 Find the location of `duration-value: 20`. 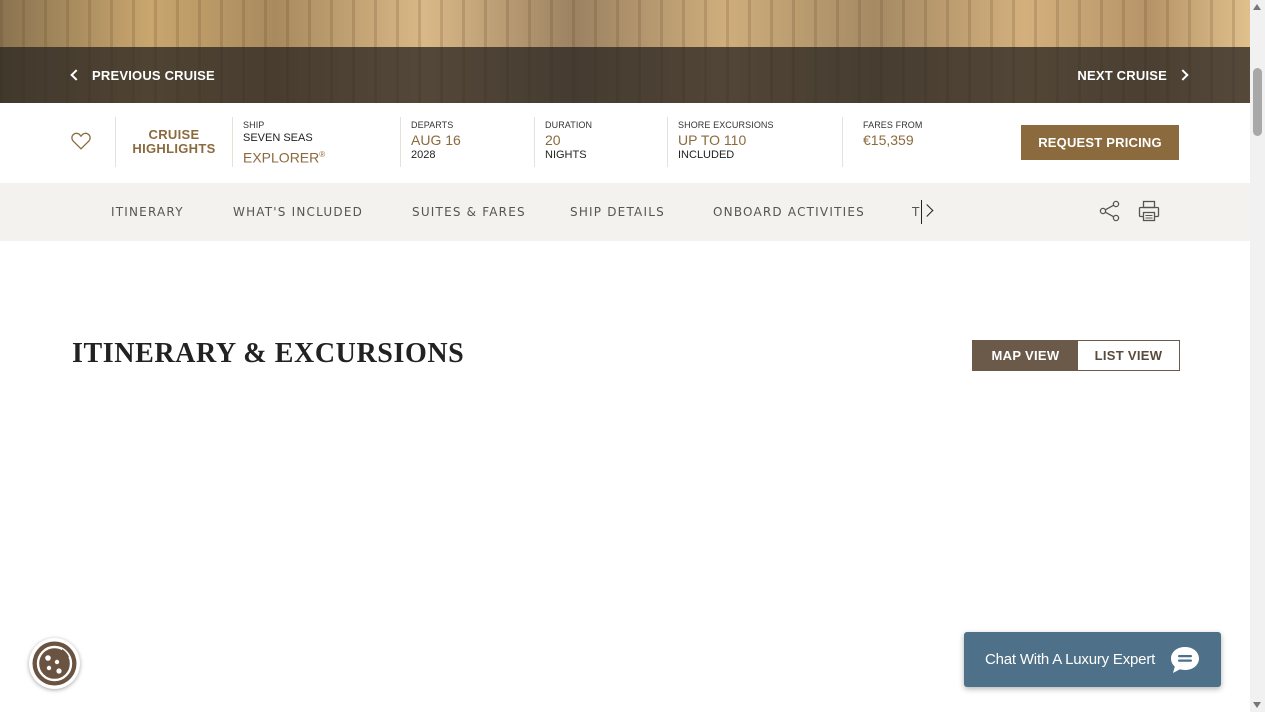

duration-value: 20 is located at coordinates (553, 140).